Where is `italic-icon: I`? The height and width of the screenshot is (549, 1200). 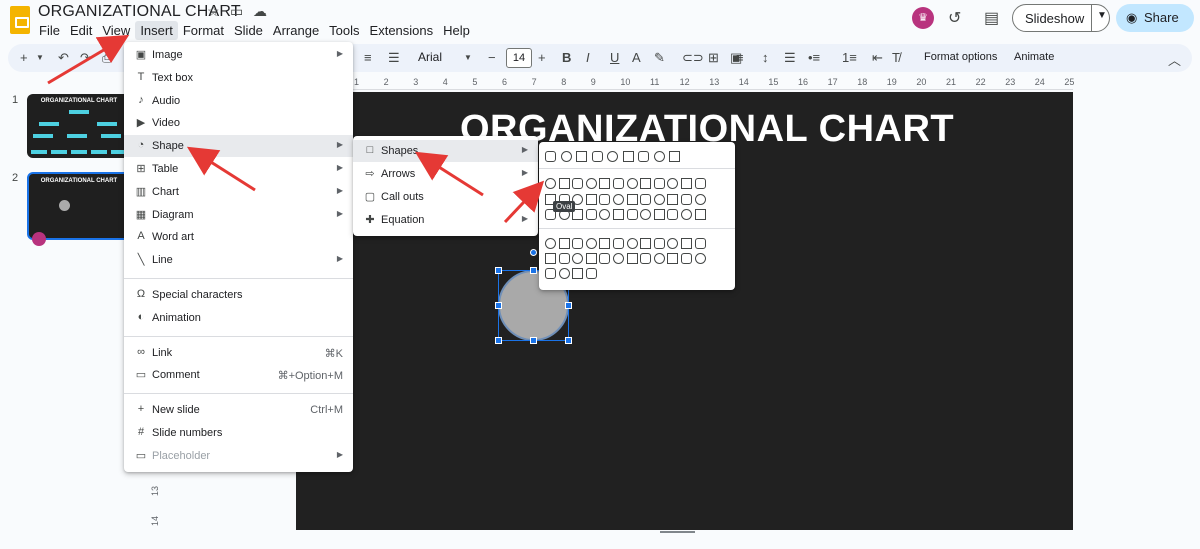 italic-icon: I is located at coordinates (588, 57).